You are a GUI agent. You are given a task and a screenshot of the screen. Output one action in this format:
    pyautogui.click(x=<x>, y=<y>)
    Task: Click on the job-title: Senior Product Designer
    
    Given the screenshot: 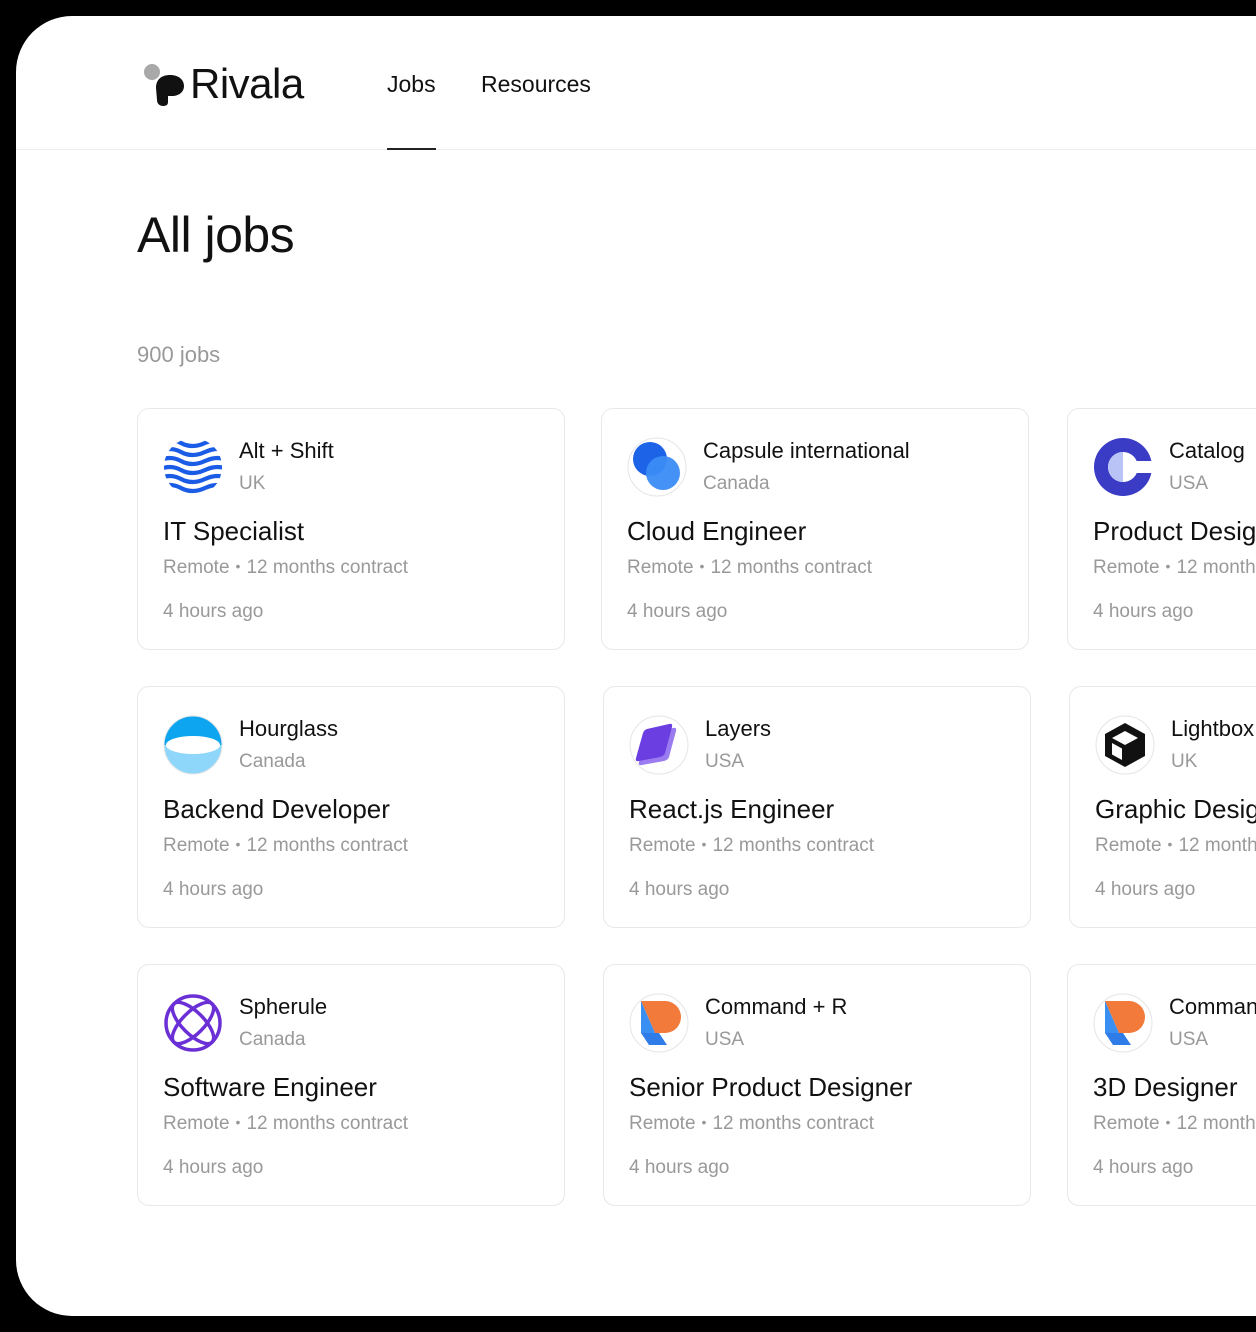 What is the action you would take?
    pyautogui.click(x=771, y=1087)
    